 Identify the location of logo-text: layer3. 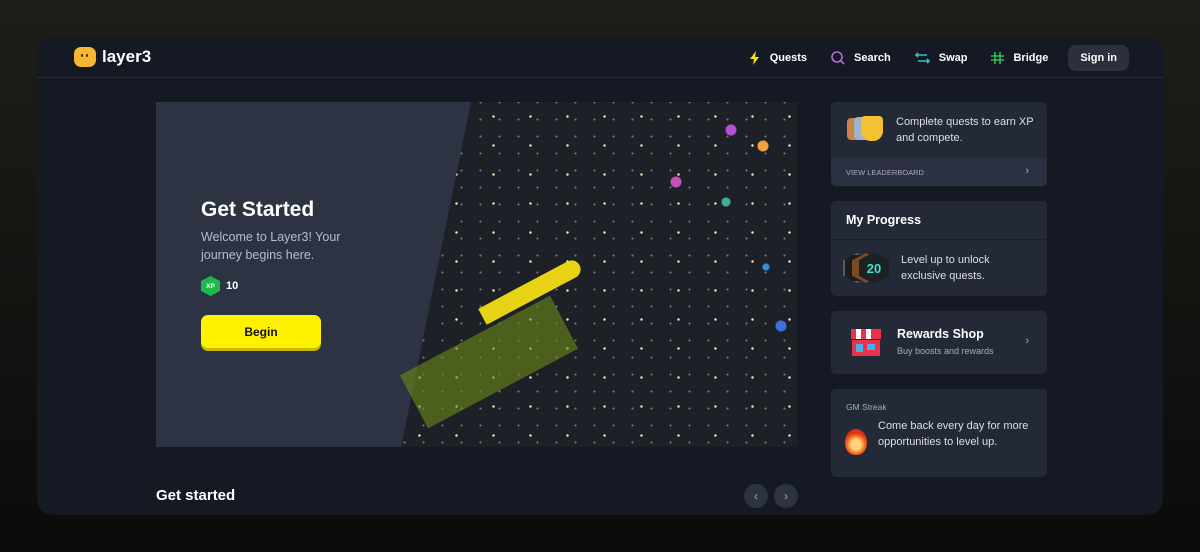
(127, 56).